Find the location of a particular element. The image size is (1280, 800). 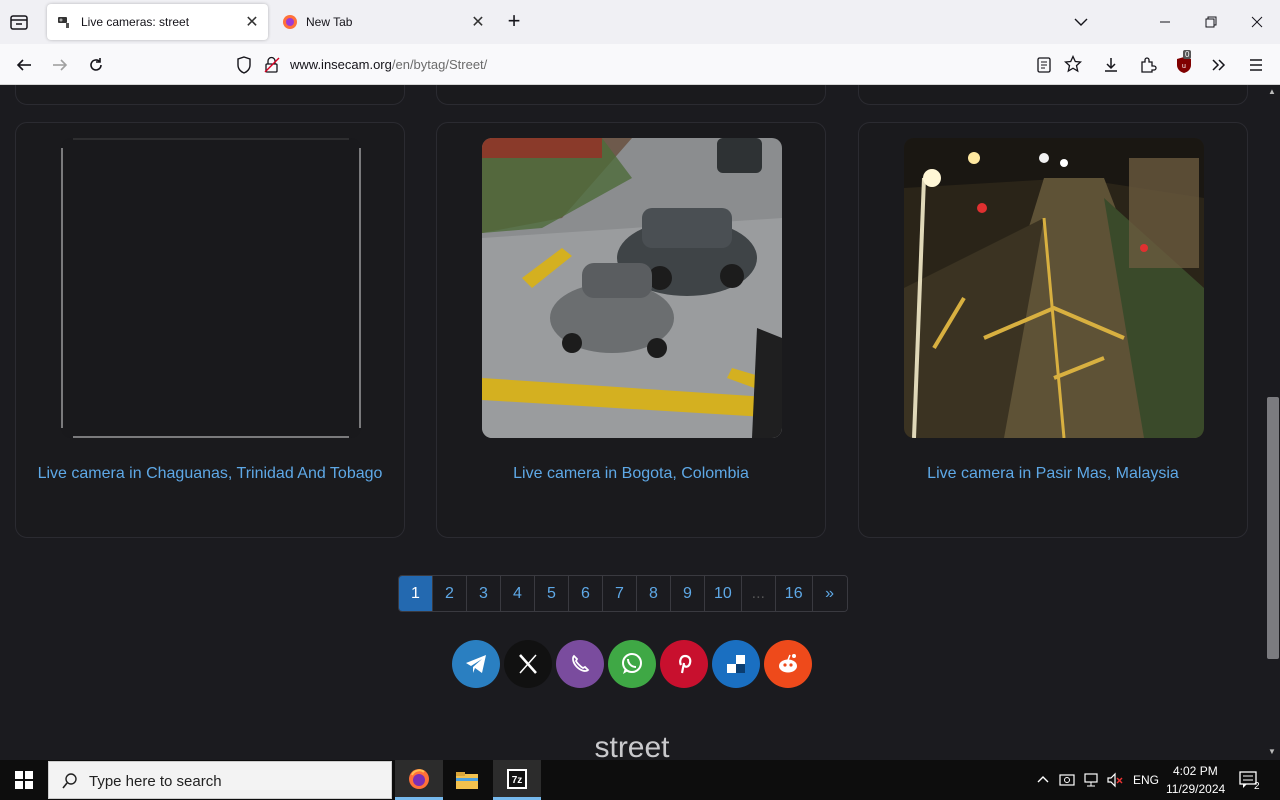

share-whatsapp-button is located at coordinates (632, 664).